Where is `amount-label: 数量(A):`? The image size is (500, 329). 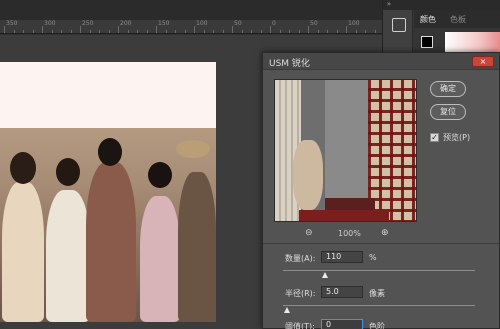
amount-label: 数量(A): is located at coordinates (300, 258).